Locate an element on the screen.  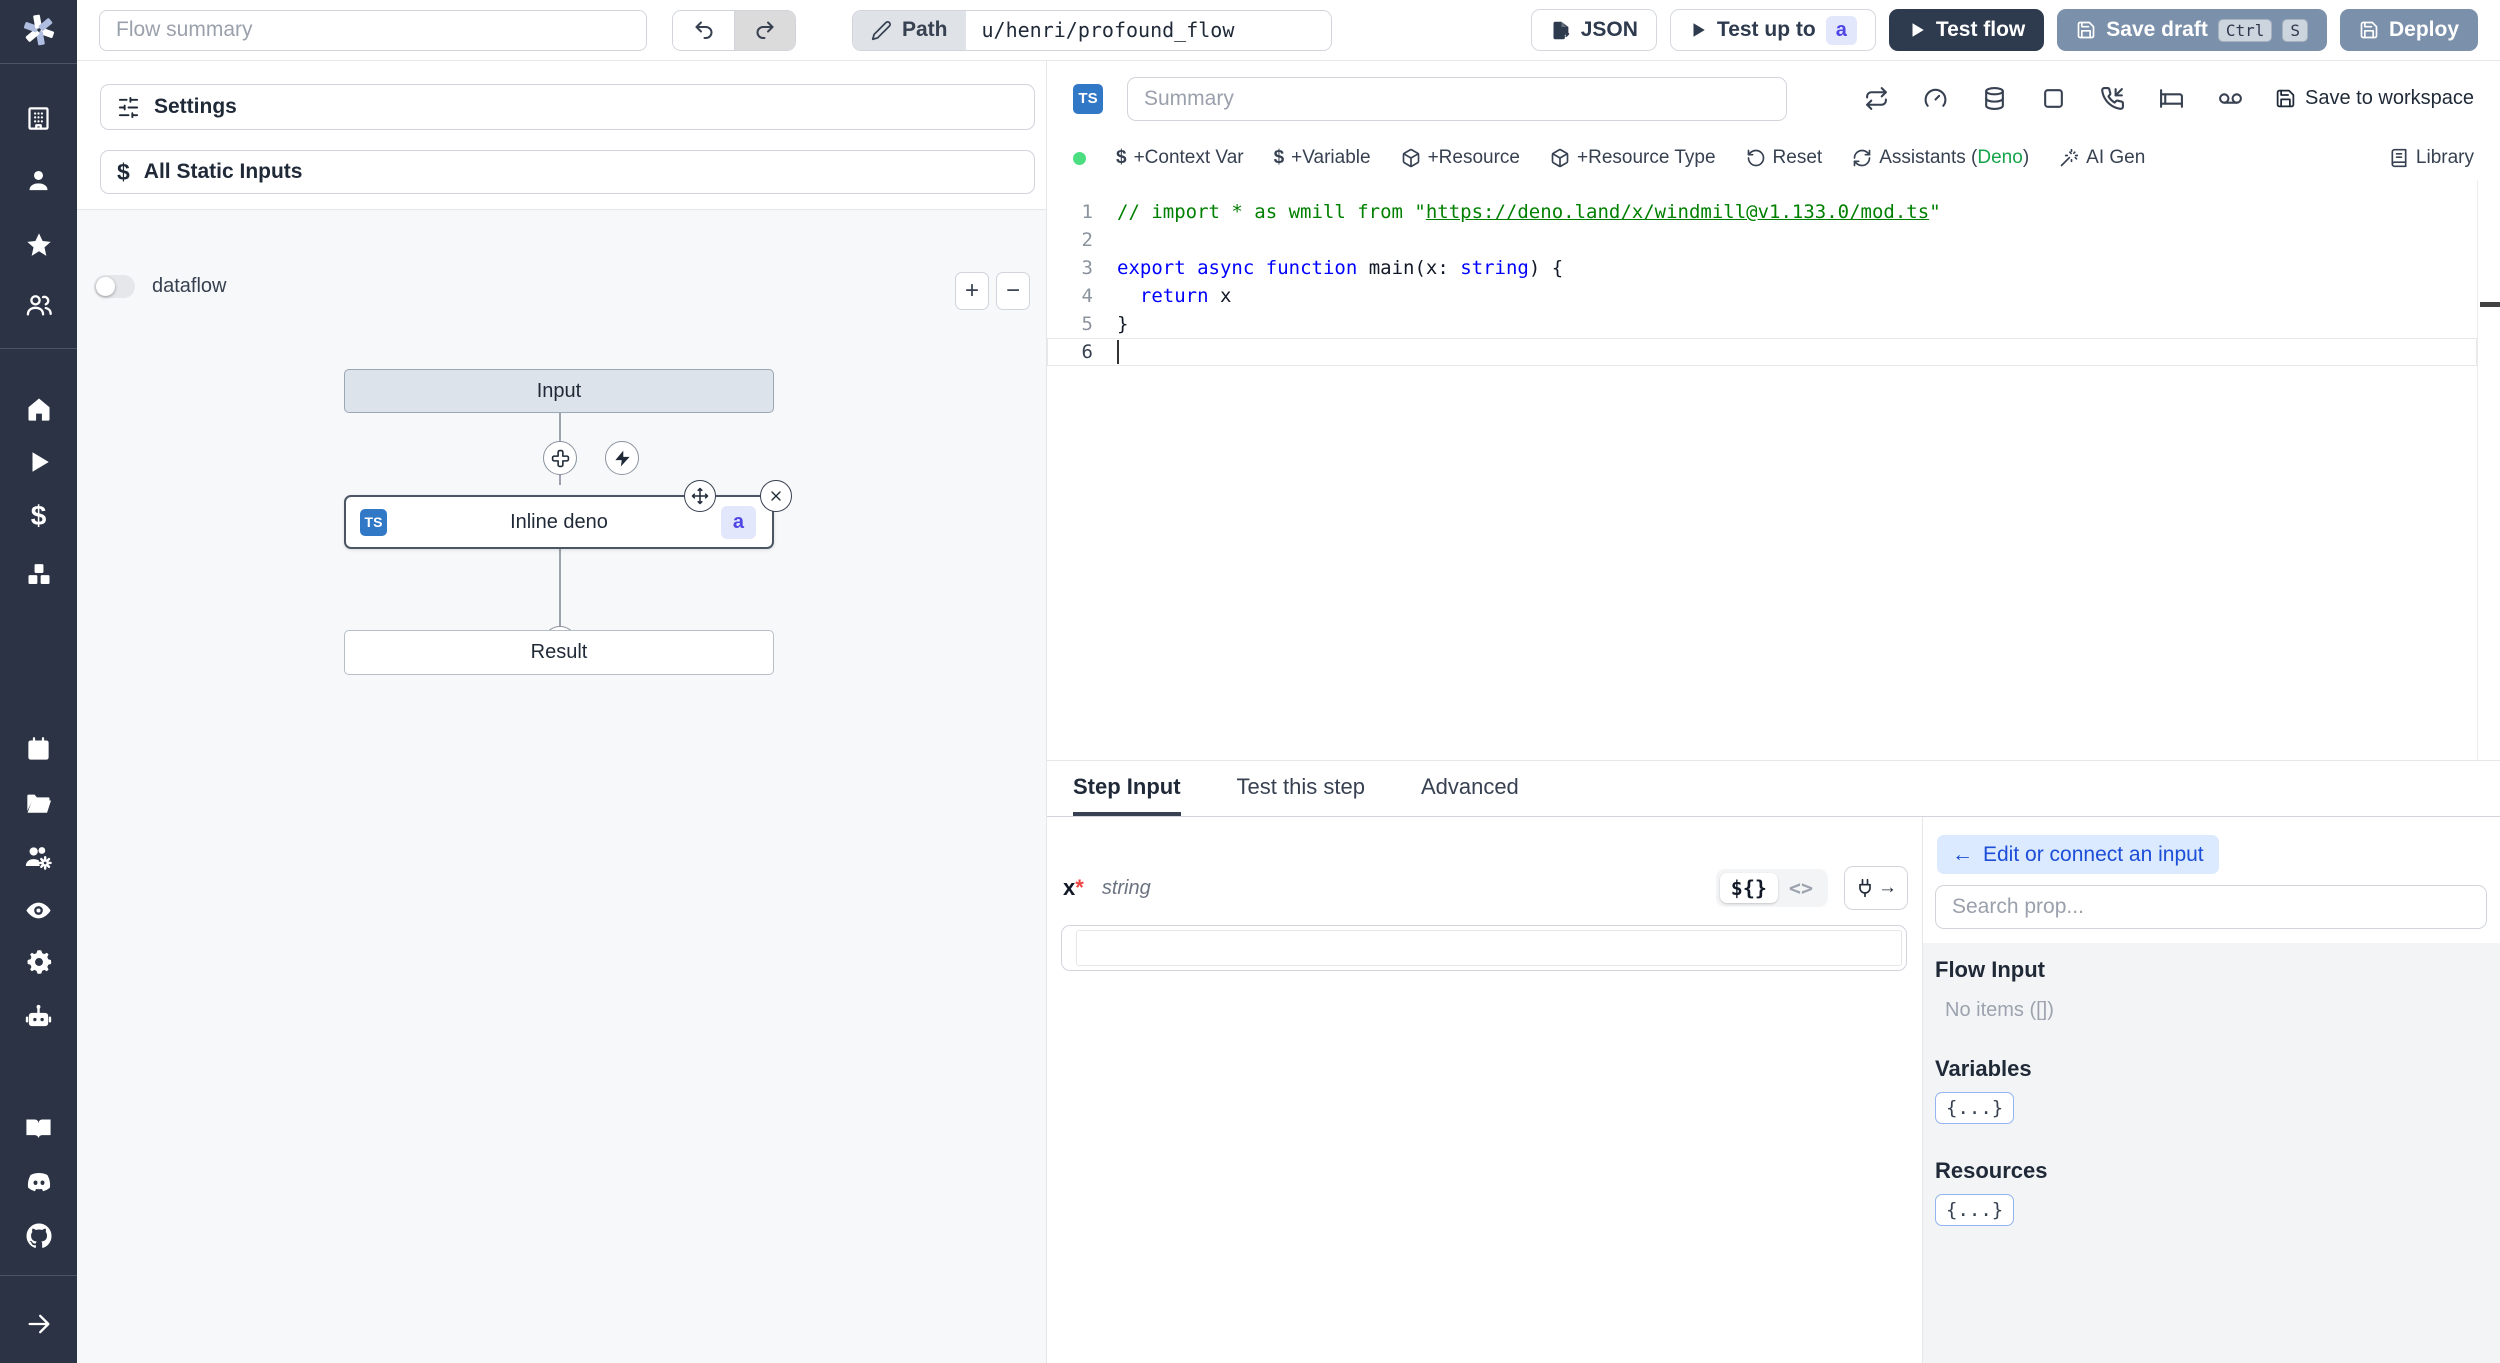
home-icon is located at coordinates (38, 409).